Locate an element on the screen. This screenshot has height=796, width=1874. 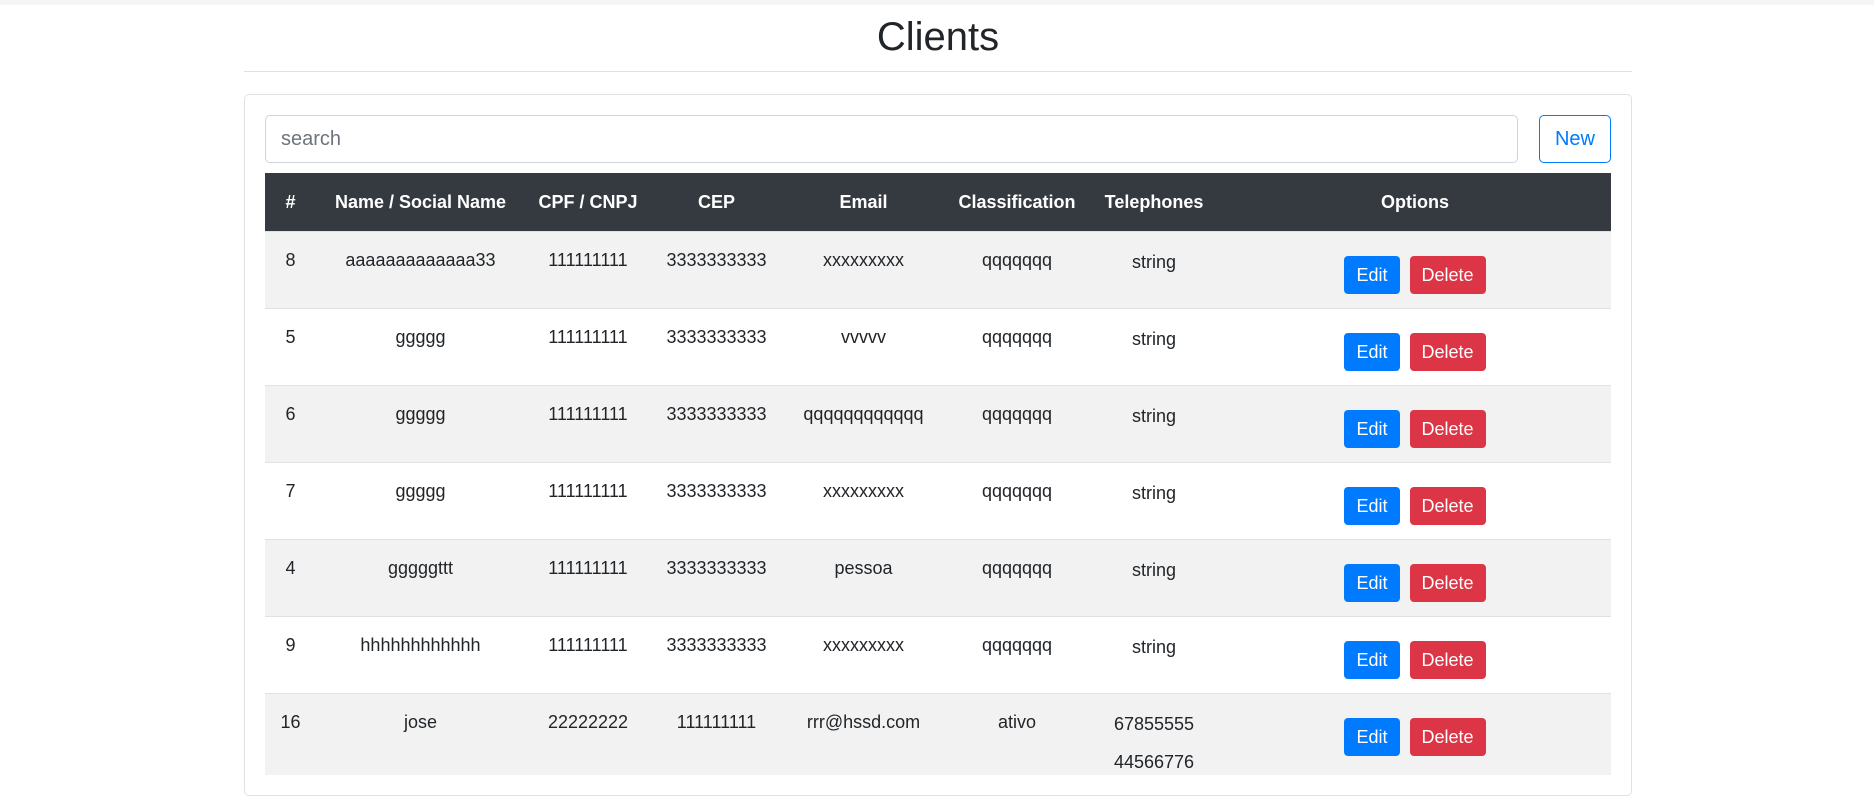
cell-id: 6 is located at coordinates (290, 424).